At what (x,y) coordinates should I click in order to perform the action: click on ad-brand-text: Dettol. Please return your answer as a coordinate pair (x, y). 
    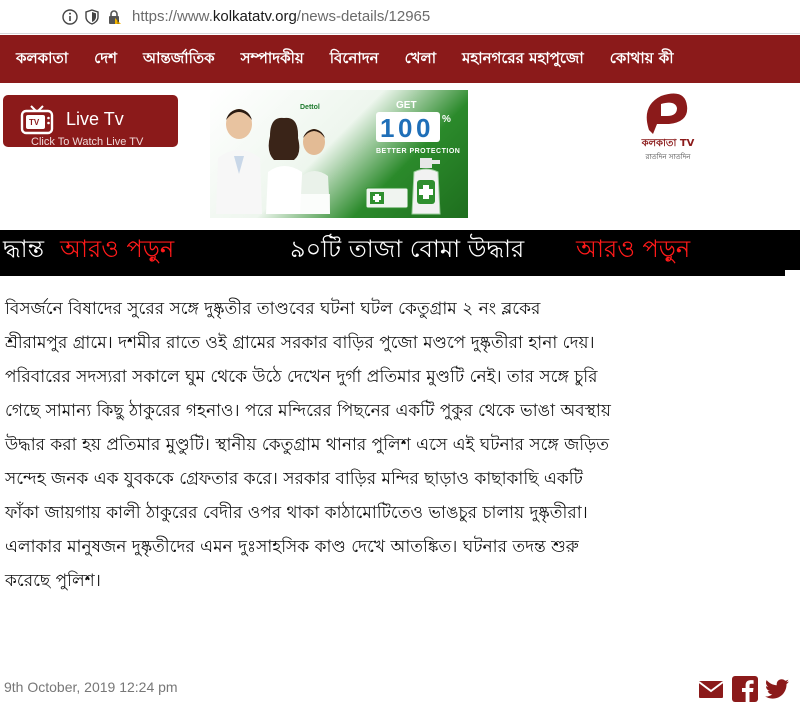
    Looking at the image, I should click on (310, 107).